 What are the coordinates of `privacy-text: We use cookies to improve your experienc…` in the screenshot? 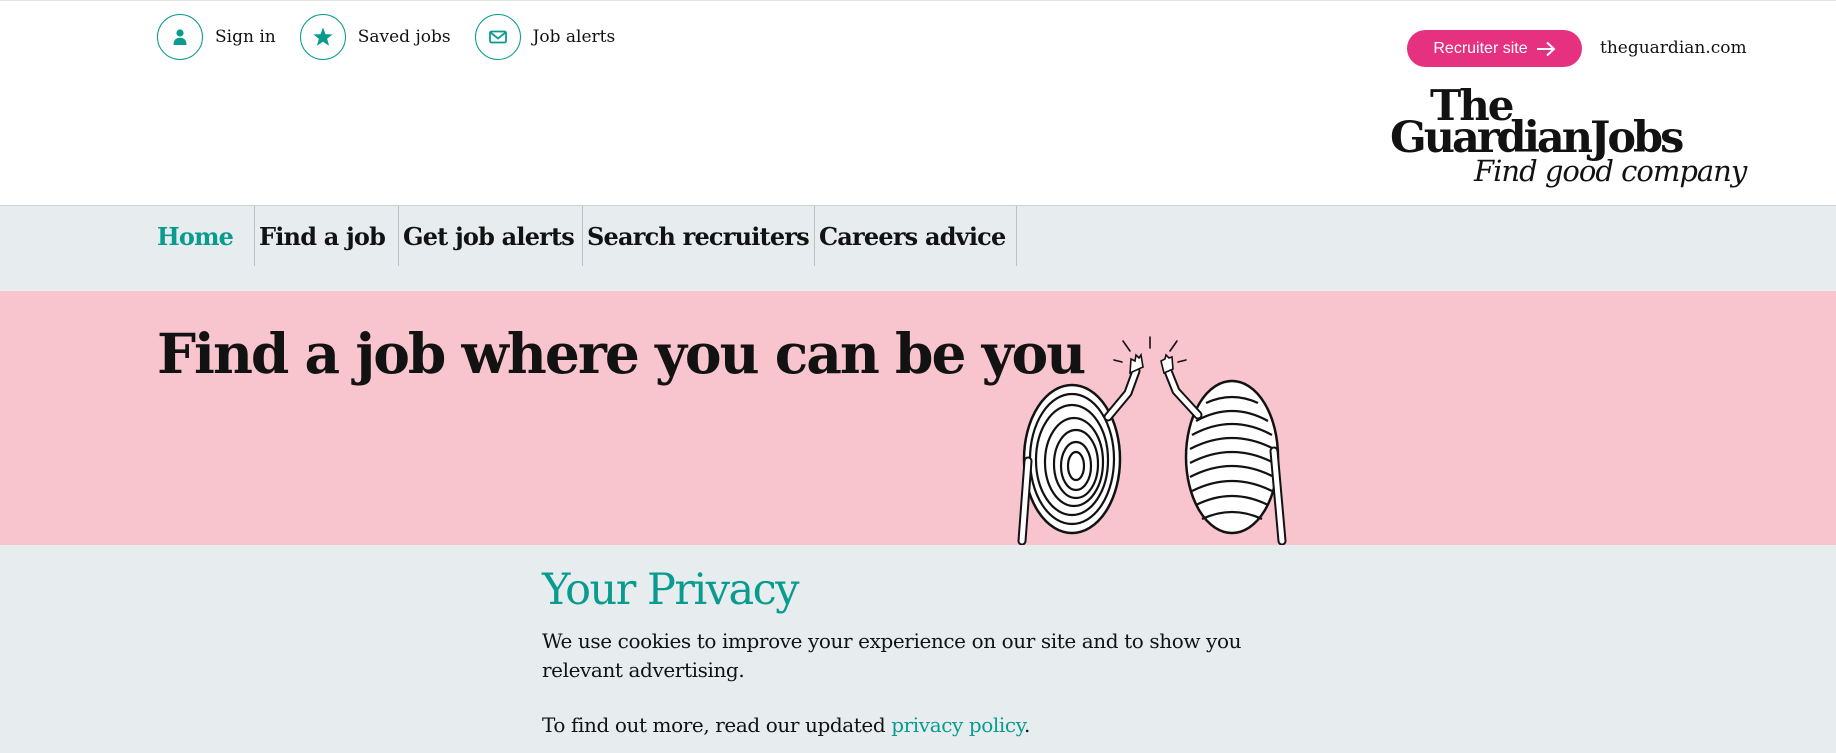 It's located at (892, 655).